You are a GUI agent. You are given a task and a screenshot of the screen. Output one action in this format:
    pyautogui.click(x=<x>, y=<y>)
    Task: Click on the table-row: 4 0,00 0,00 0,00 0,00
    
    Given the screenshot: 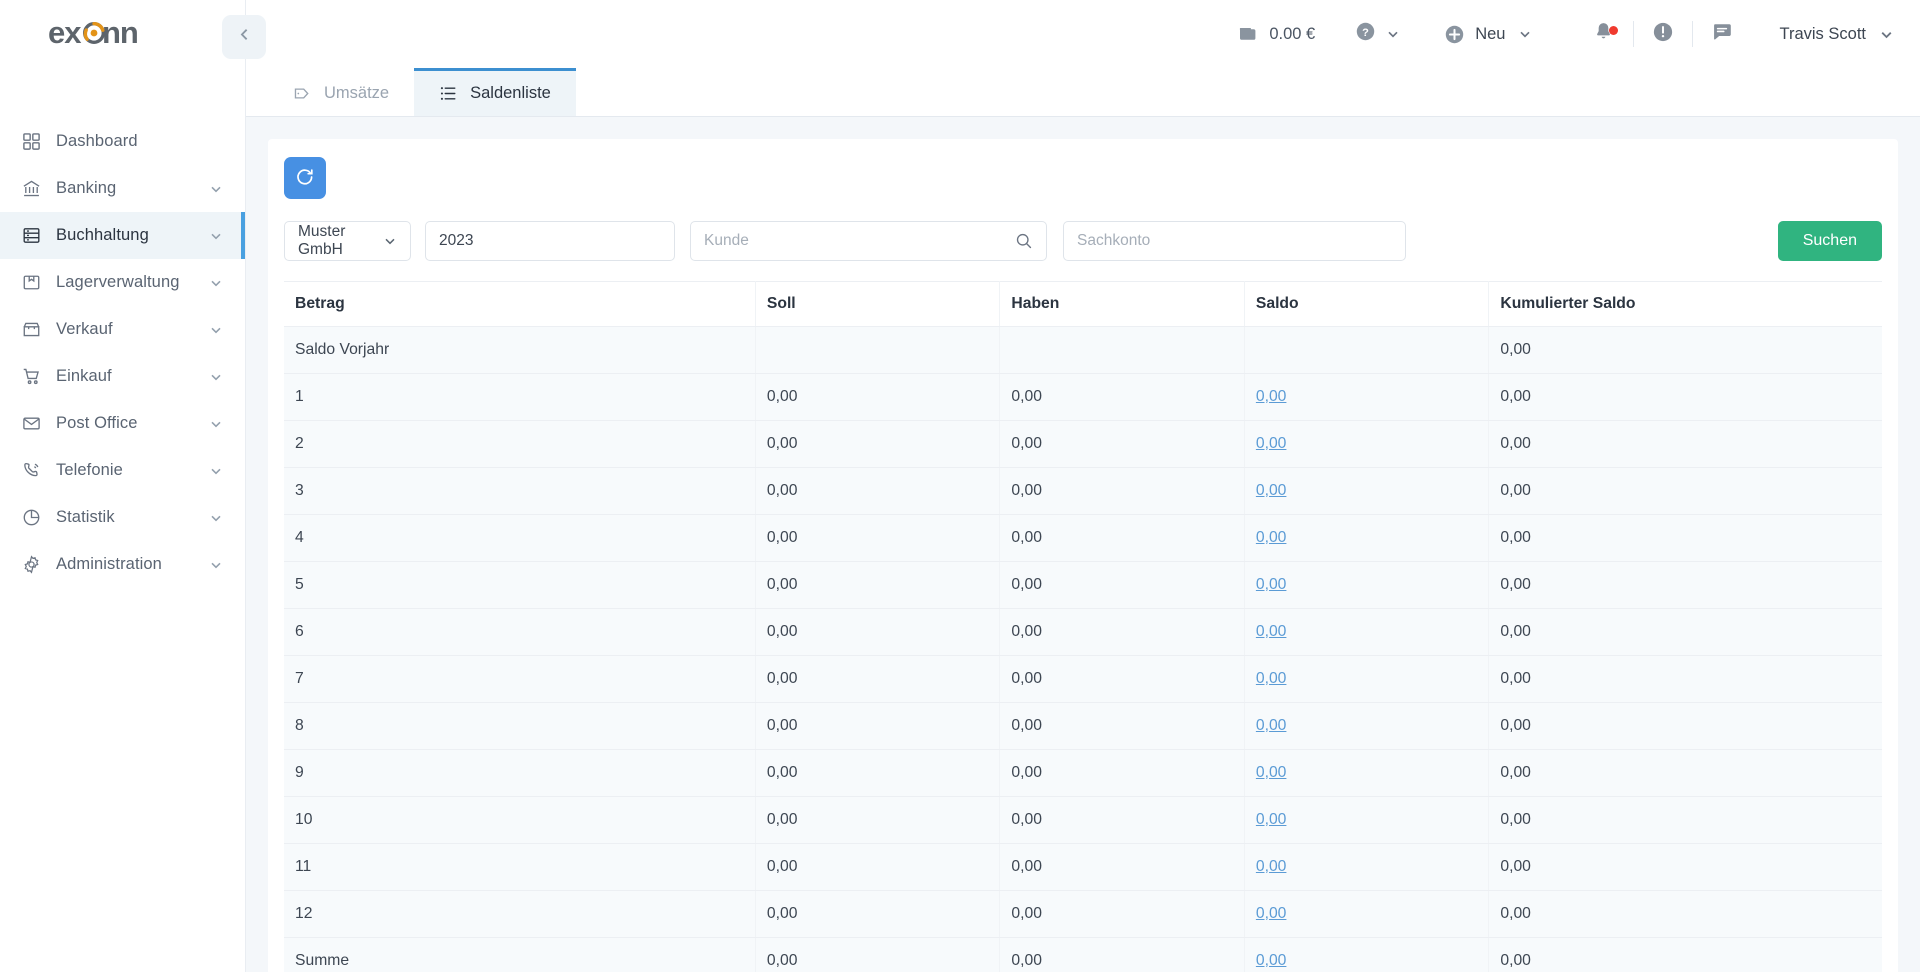 What is the action you would take?
    pyautogui.click(x=1083, y=538)
    